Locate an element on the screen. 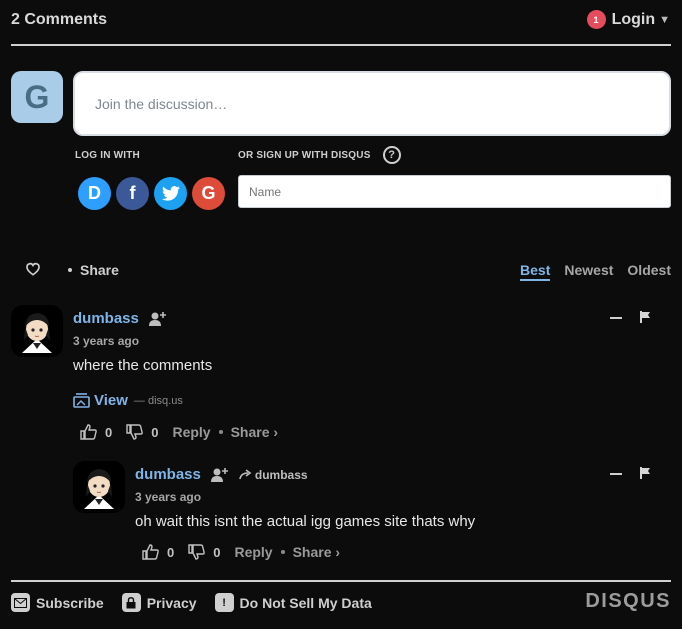 The height and width of the screenshot is (629, 682). do-not-sell-label: Do Not Sell My Data is located at coordinates (305, 602).